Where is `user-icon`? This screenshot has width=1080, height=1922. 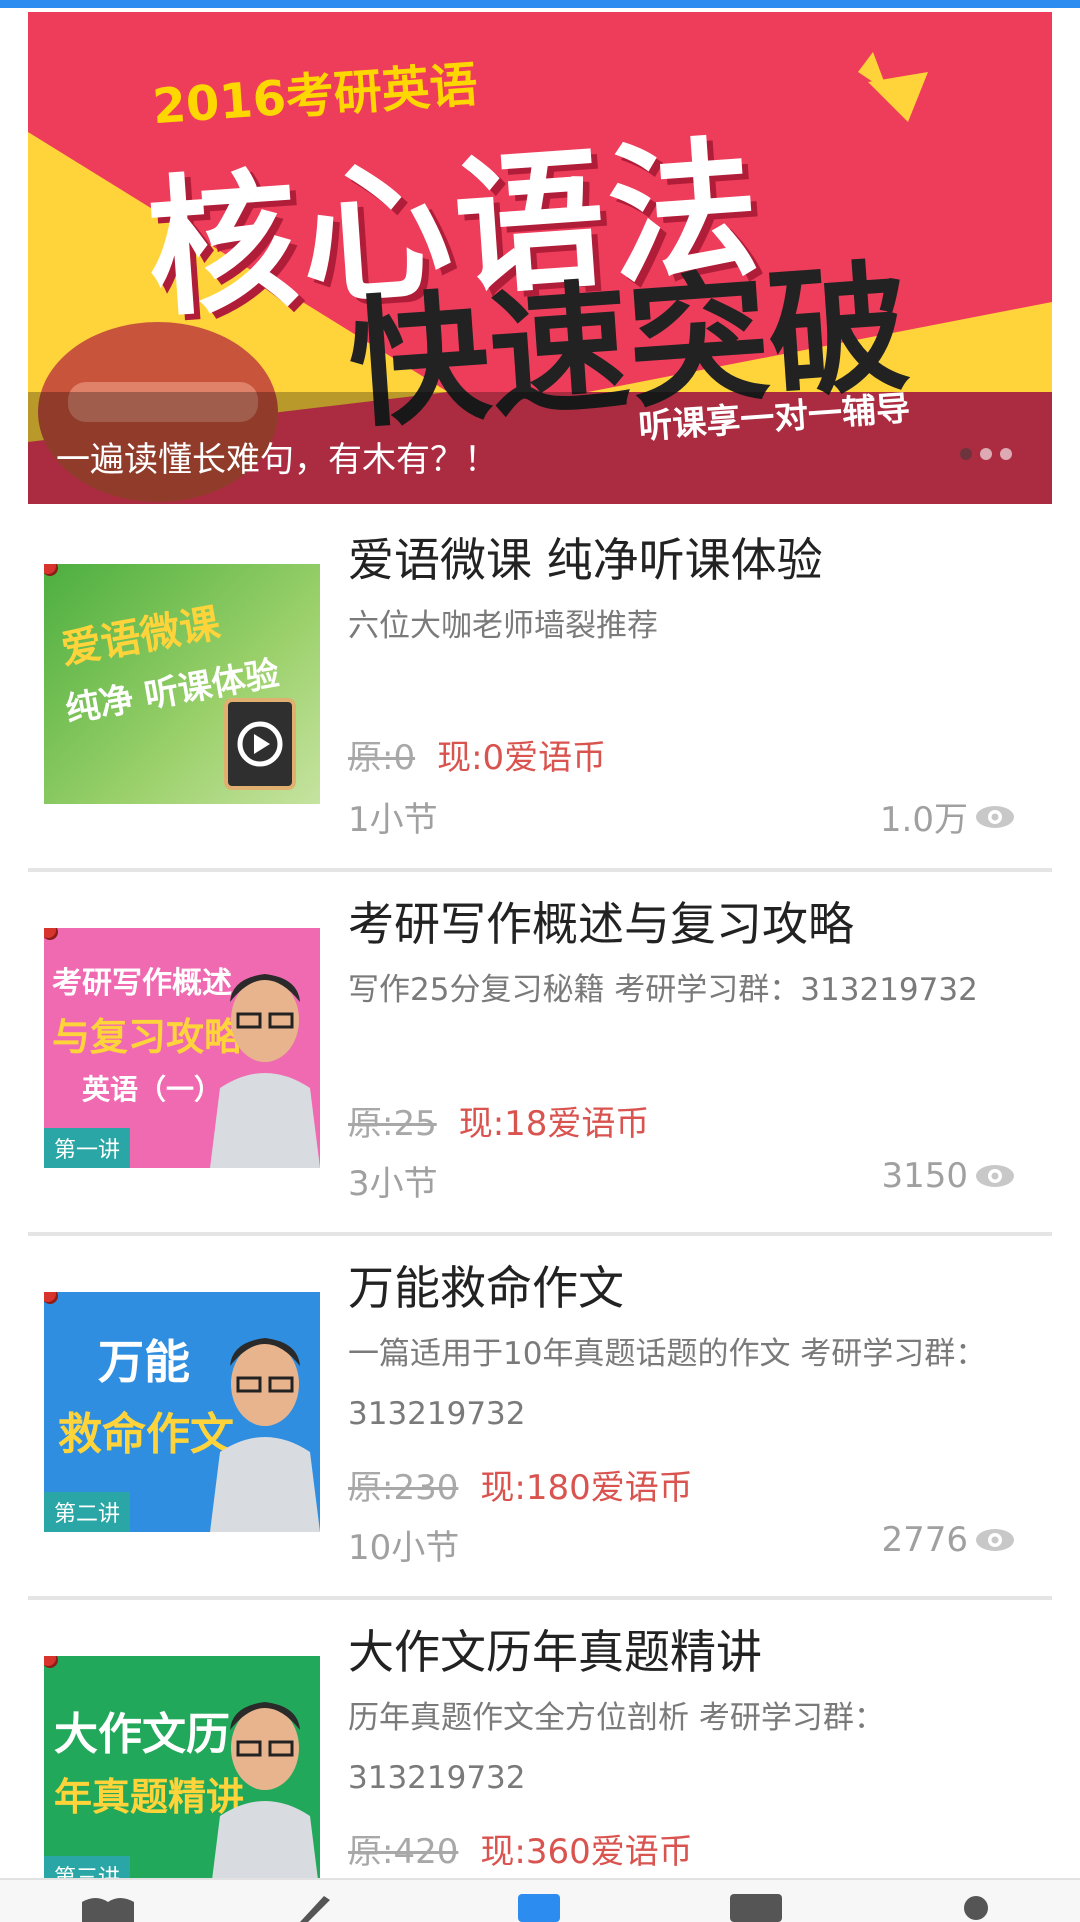
user-icon is located at coordinates (976, 1908).